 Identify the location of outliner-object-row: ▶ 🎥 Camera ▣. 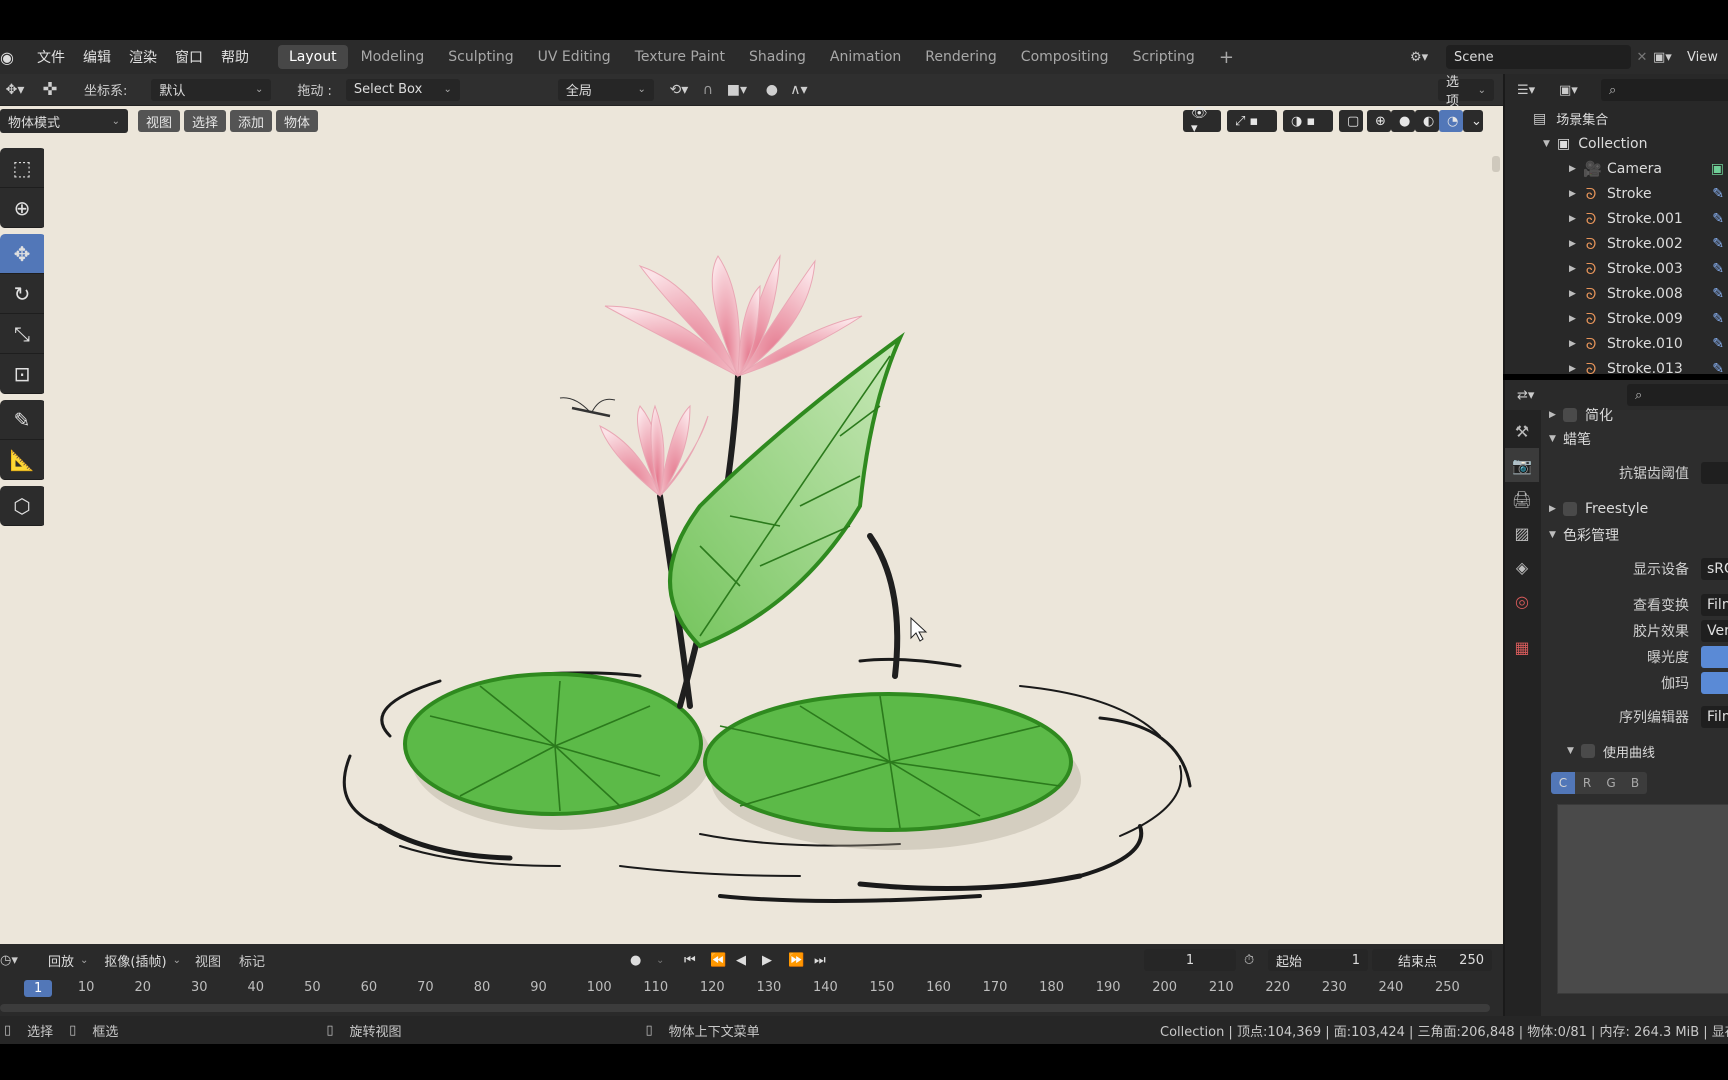
(1616, 168).